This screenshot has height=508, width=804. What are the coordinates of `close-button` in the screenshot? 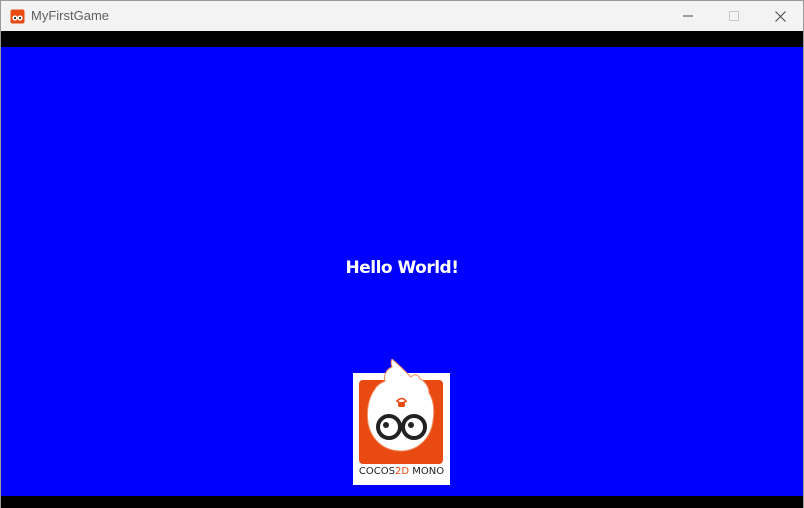 It's located at (780, 16).